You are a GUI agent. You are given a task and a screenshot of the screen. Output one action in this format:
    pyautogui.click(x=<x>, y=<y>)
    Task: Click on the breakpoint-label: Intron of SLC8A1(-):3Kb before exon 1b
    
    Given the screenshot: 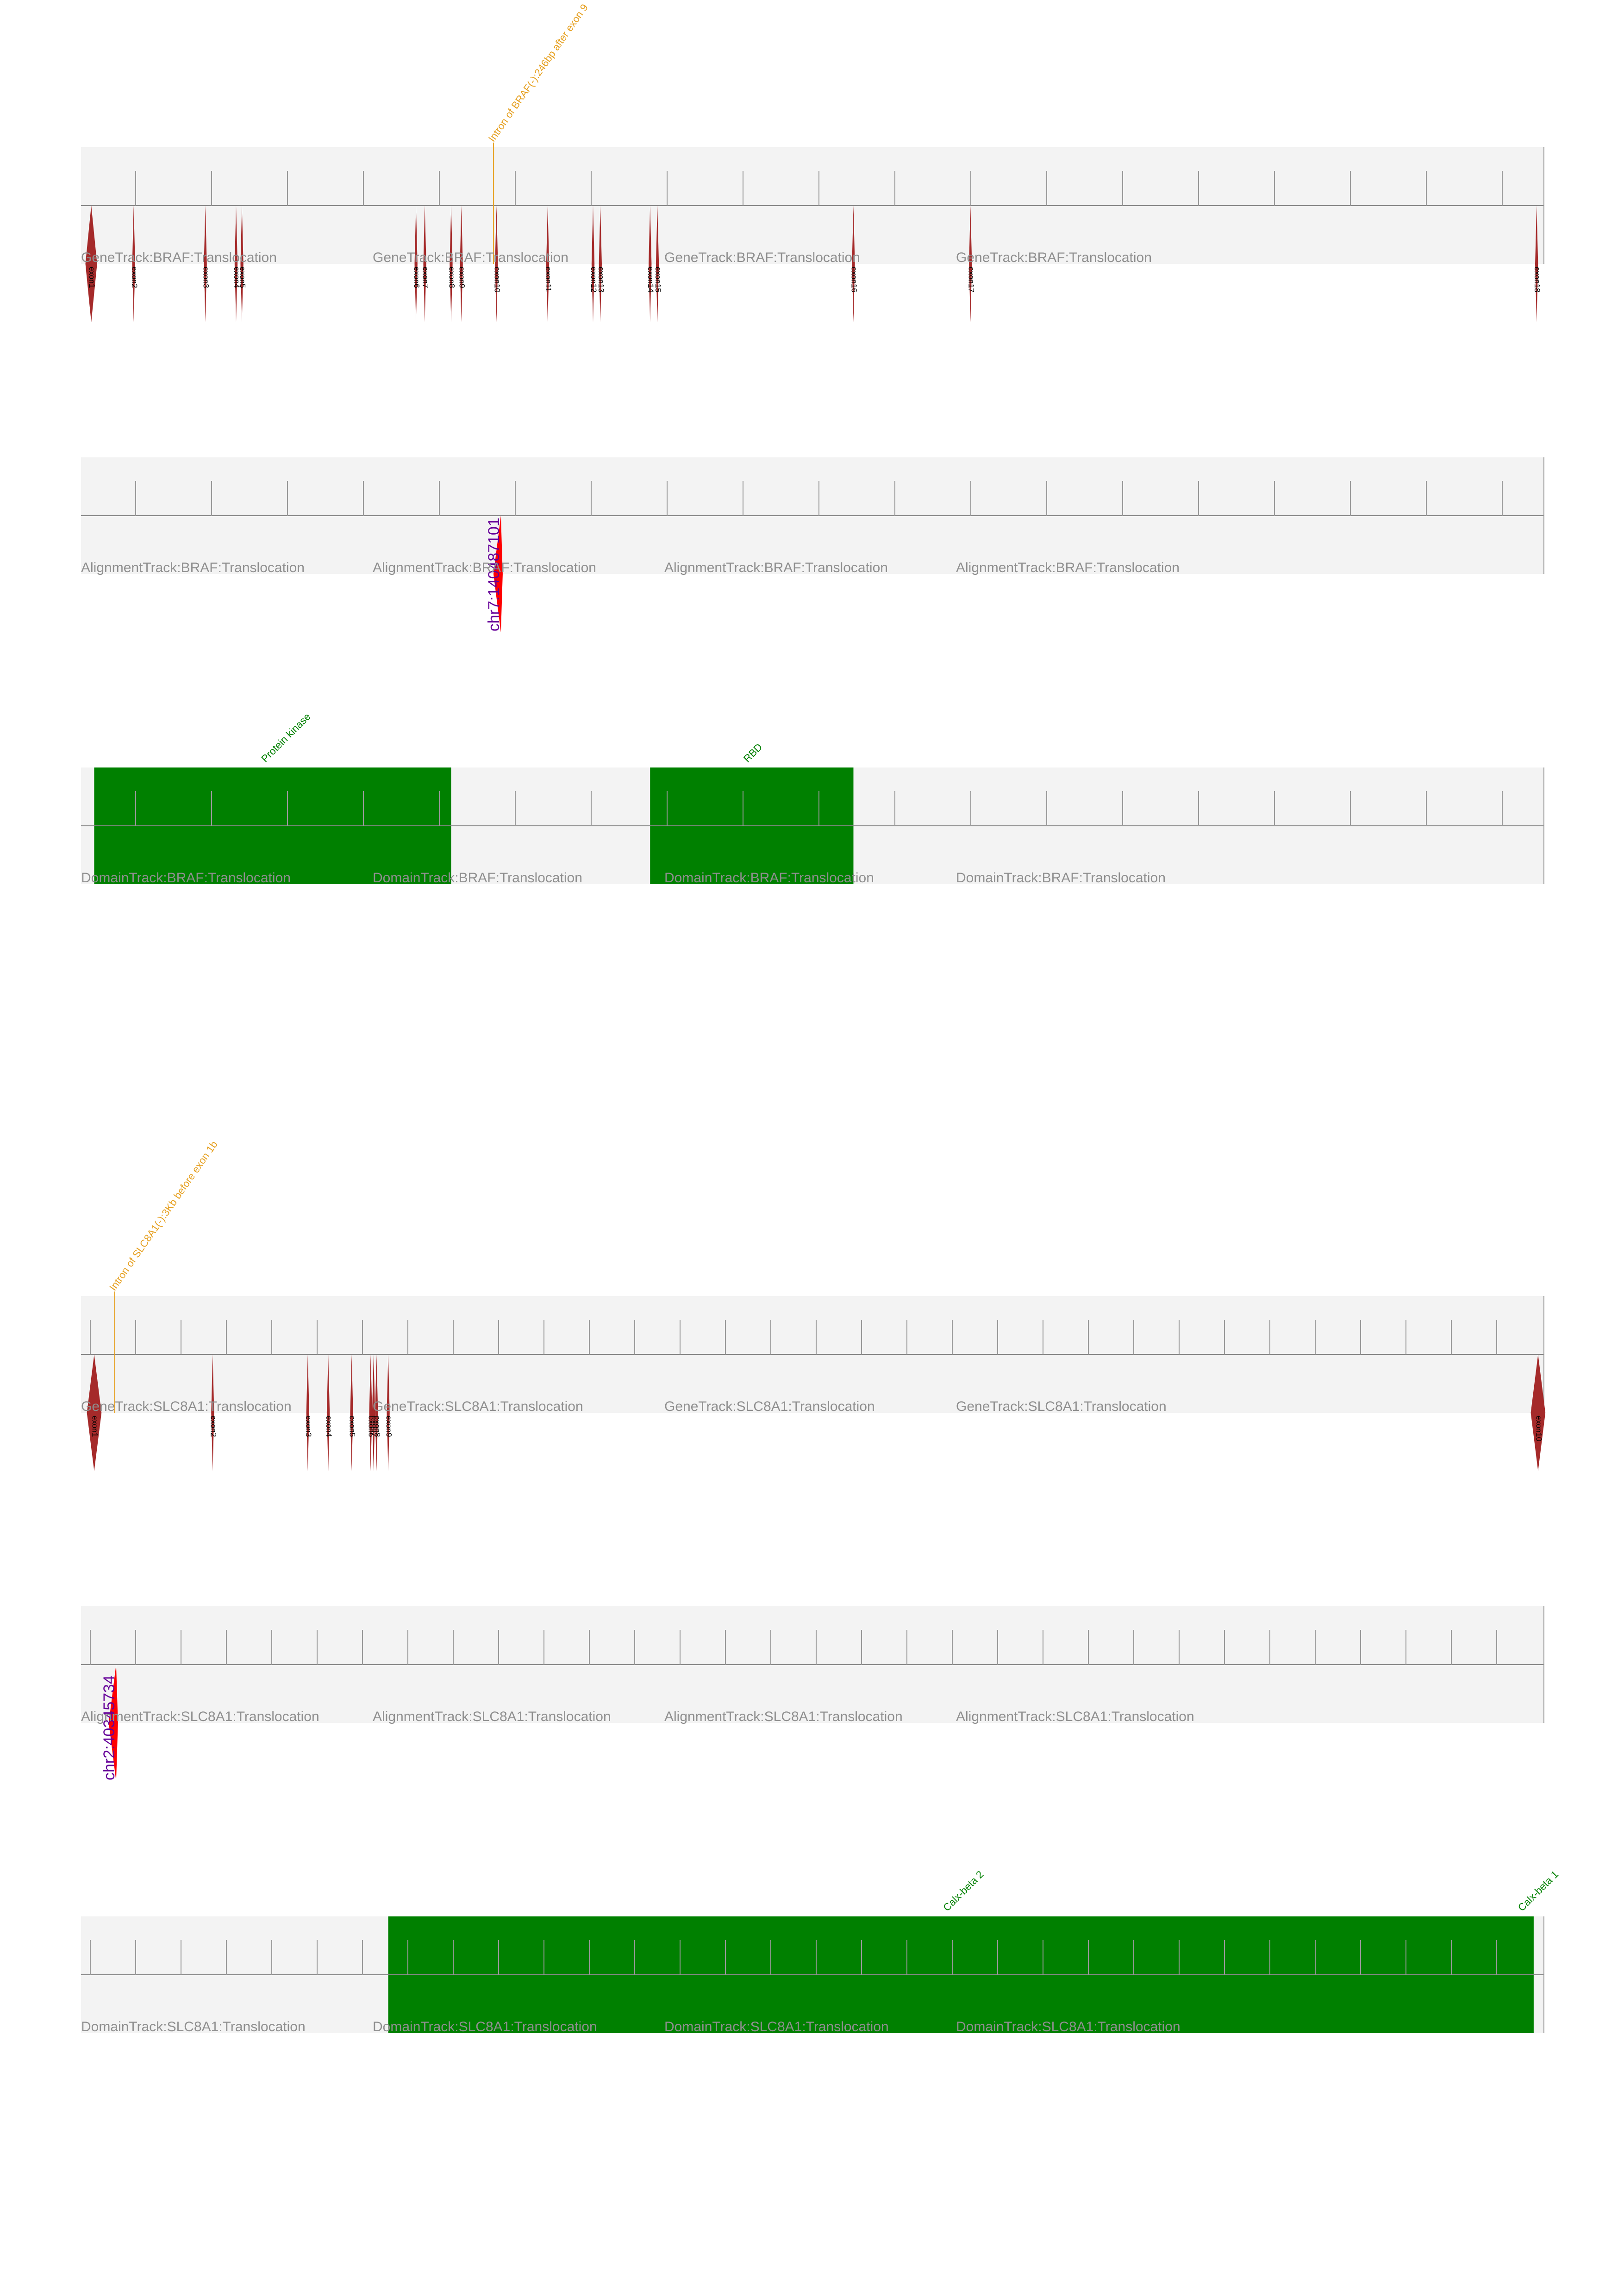 What is the action you would take?
    pyautogui.click(x=163, y=1216)
    